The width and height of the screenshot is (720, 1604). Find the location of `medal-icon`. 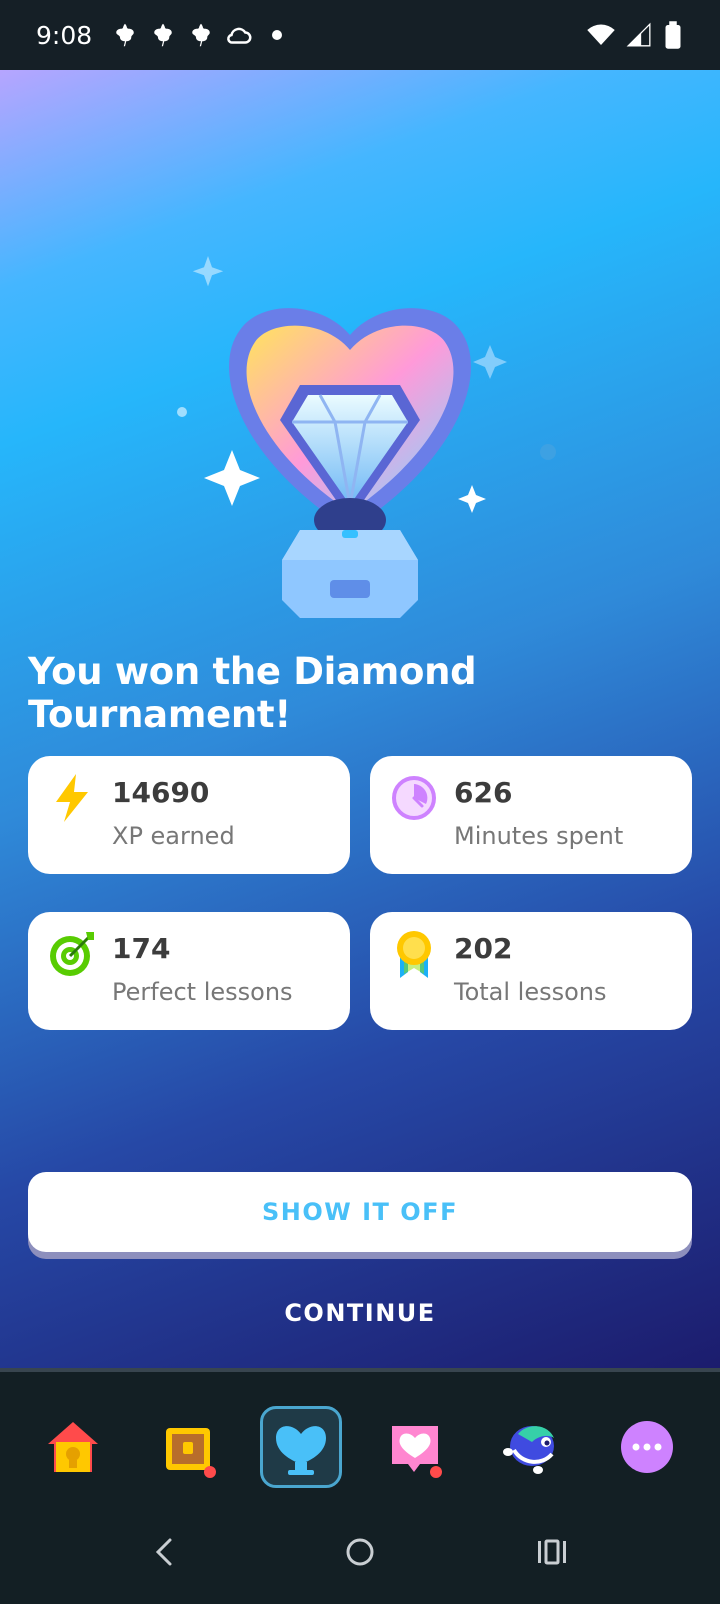

medal-icon is located at coordinates (414, 954).